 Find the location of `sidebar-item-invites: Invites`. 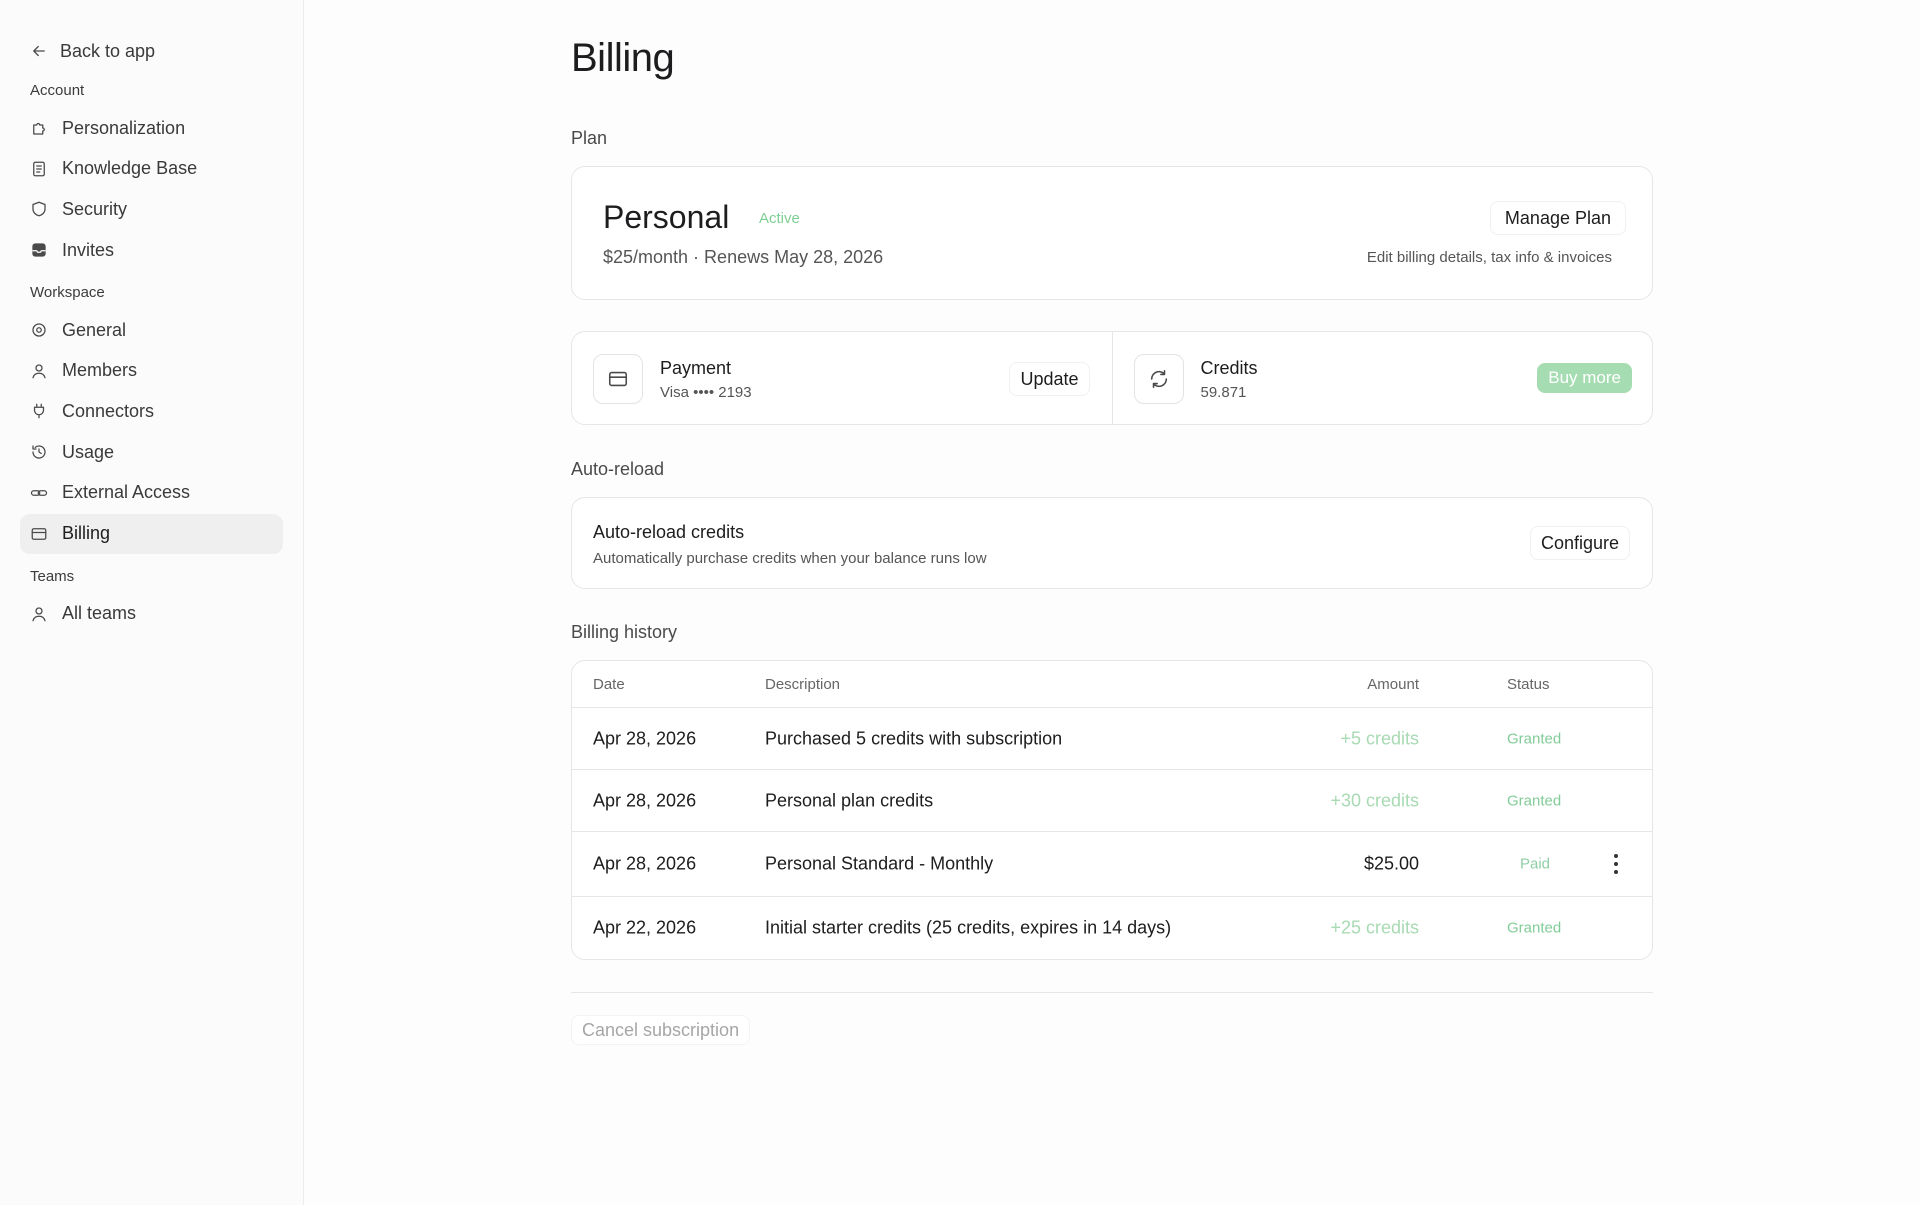

sidebar-item-invites: Invites is located at coordinates (151, 250).